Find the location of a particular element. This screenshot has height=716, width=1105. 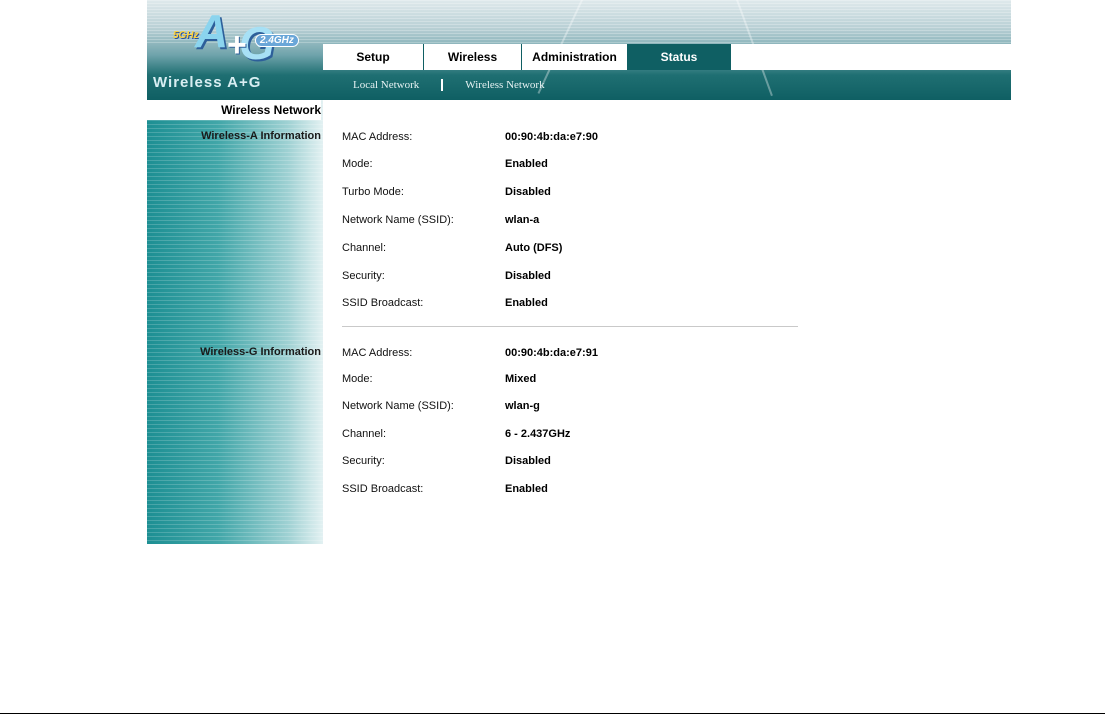

tab-wireless: Wireless is located at coordinates (473, 57).